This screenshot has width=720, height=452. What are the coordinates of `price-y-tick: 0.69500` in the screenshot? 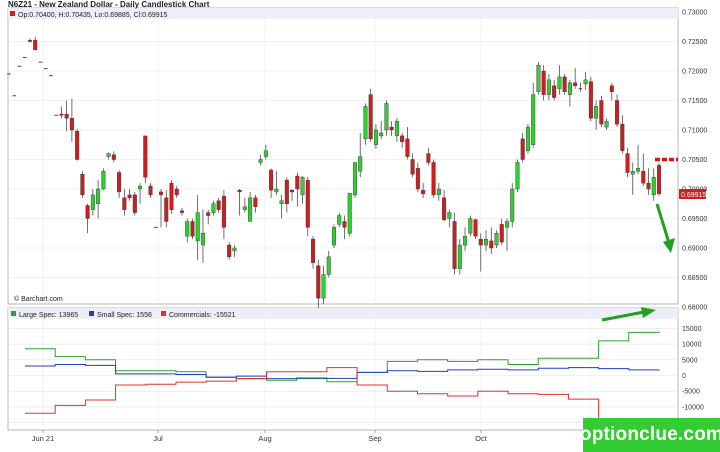 It's located at (694, 219).